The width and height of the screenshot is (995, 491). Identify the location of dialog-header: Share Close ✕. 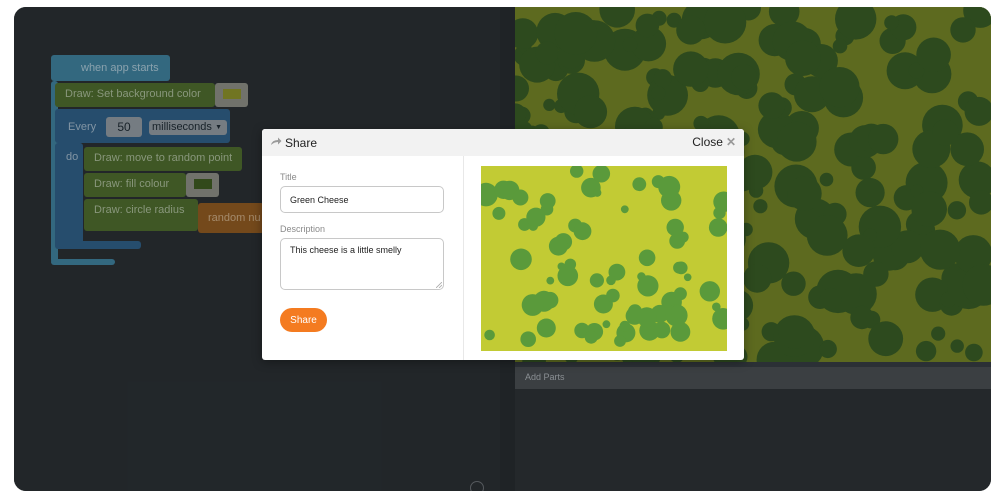
(503, 142).